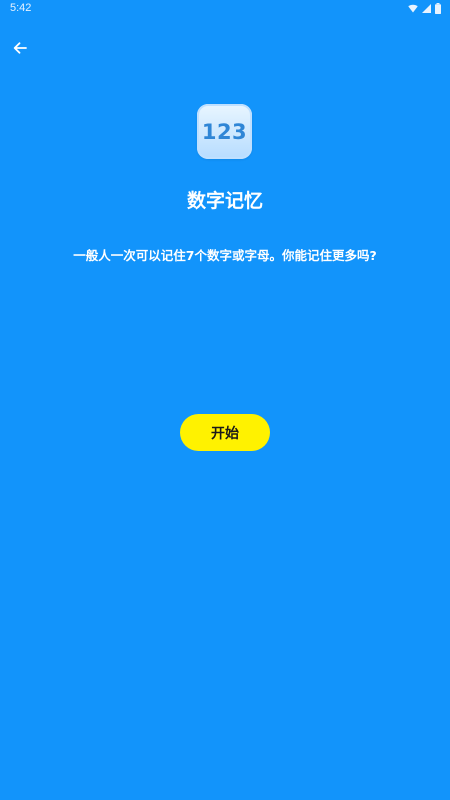 Image resolution: width=450 pixels, height=800 pixels. What do you see at coordinates (224, 201) in the screenshot?
I see `page-title: 数字记忆` at bounding box center [224, 201].